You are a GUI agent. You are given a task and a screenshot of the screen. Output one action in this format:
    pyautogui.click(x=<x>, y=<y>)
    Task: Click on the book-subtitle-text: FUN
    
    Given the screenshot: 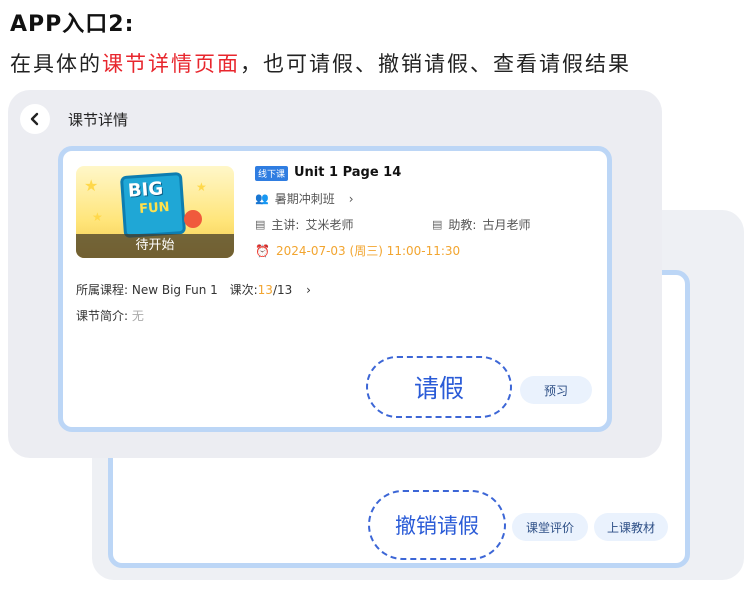 What is the action you would take?
    pyautogui.click(x=154, y=208)
    